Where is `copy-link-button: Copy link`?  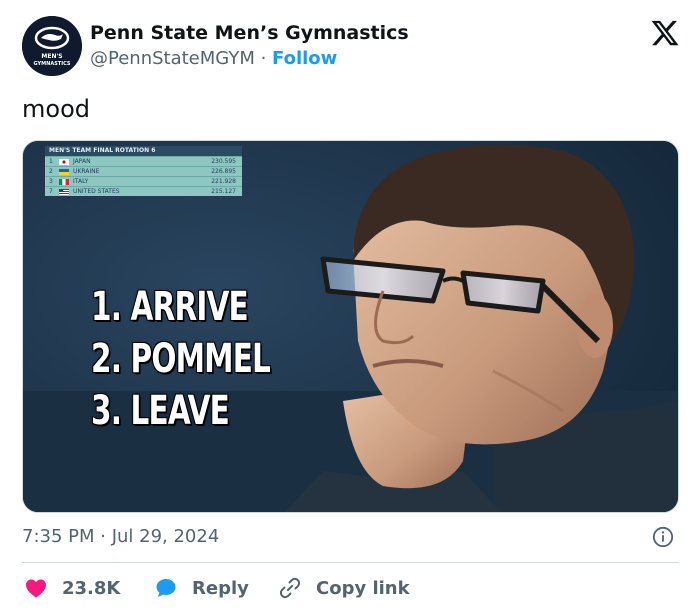 copy-link-button: Copy link is located at coordinates (344, 588).